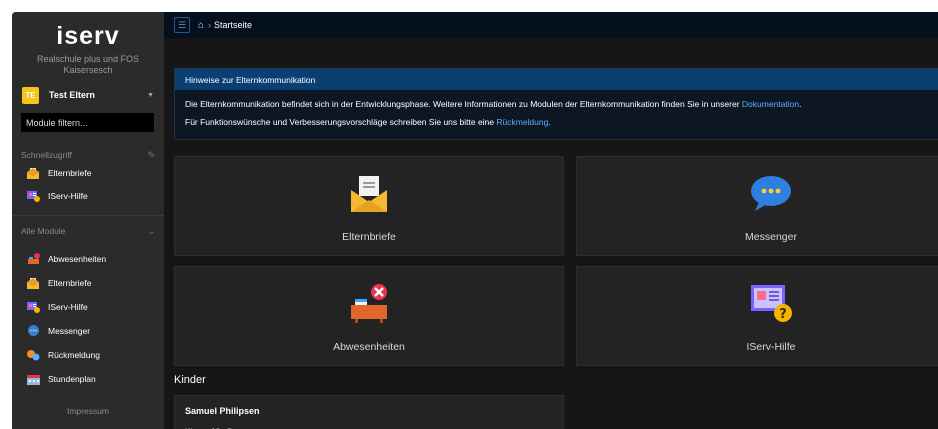 The image size is (938, 429). Describe the element at coordinates (88, 64) in the screenshot. I see `school-name: Realschule plus und FOS Kaisersesch` at that location.